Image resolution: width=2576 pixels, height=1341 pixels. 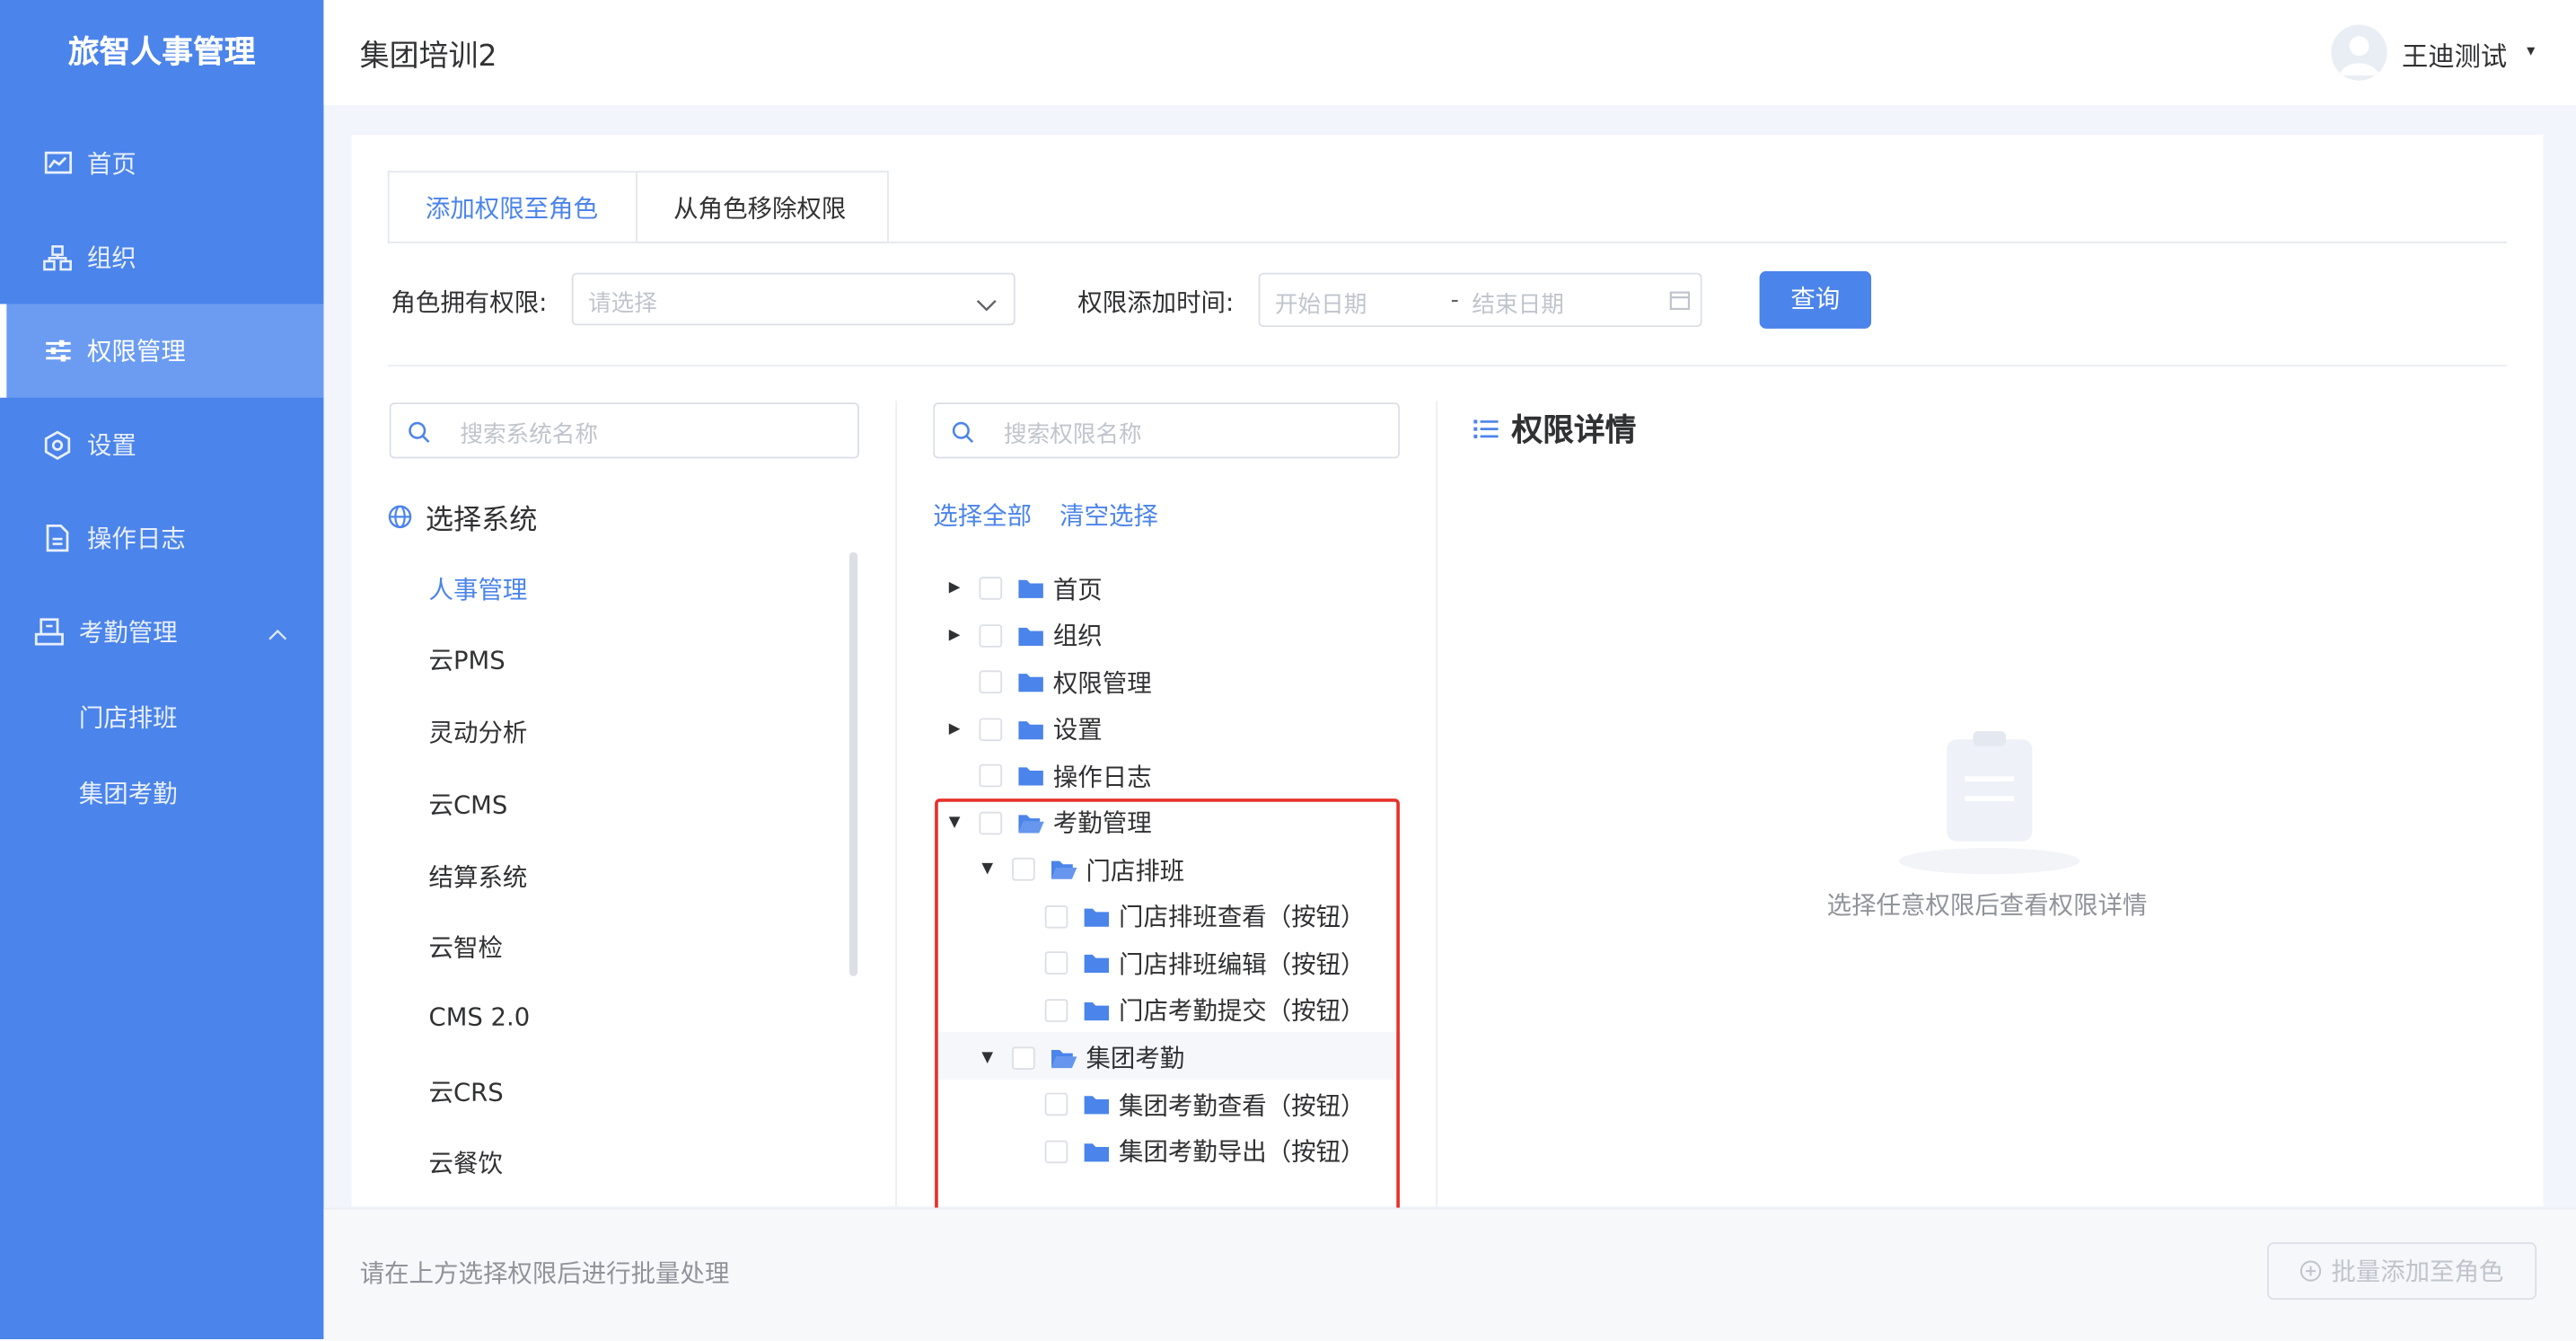 I want to click on system-item: 结算系统, so click(x=478, y=877).